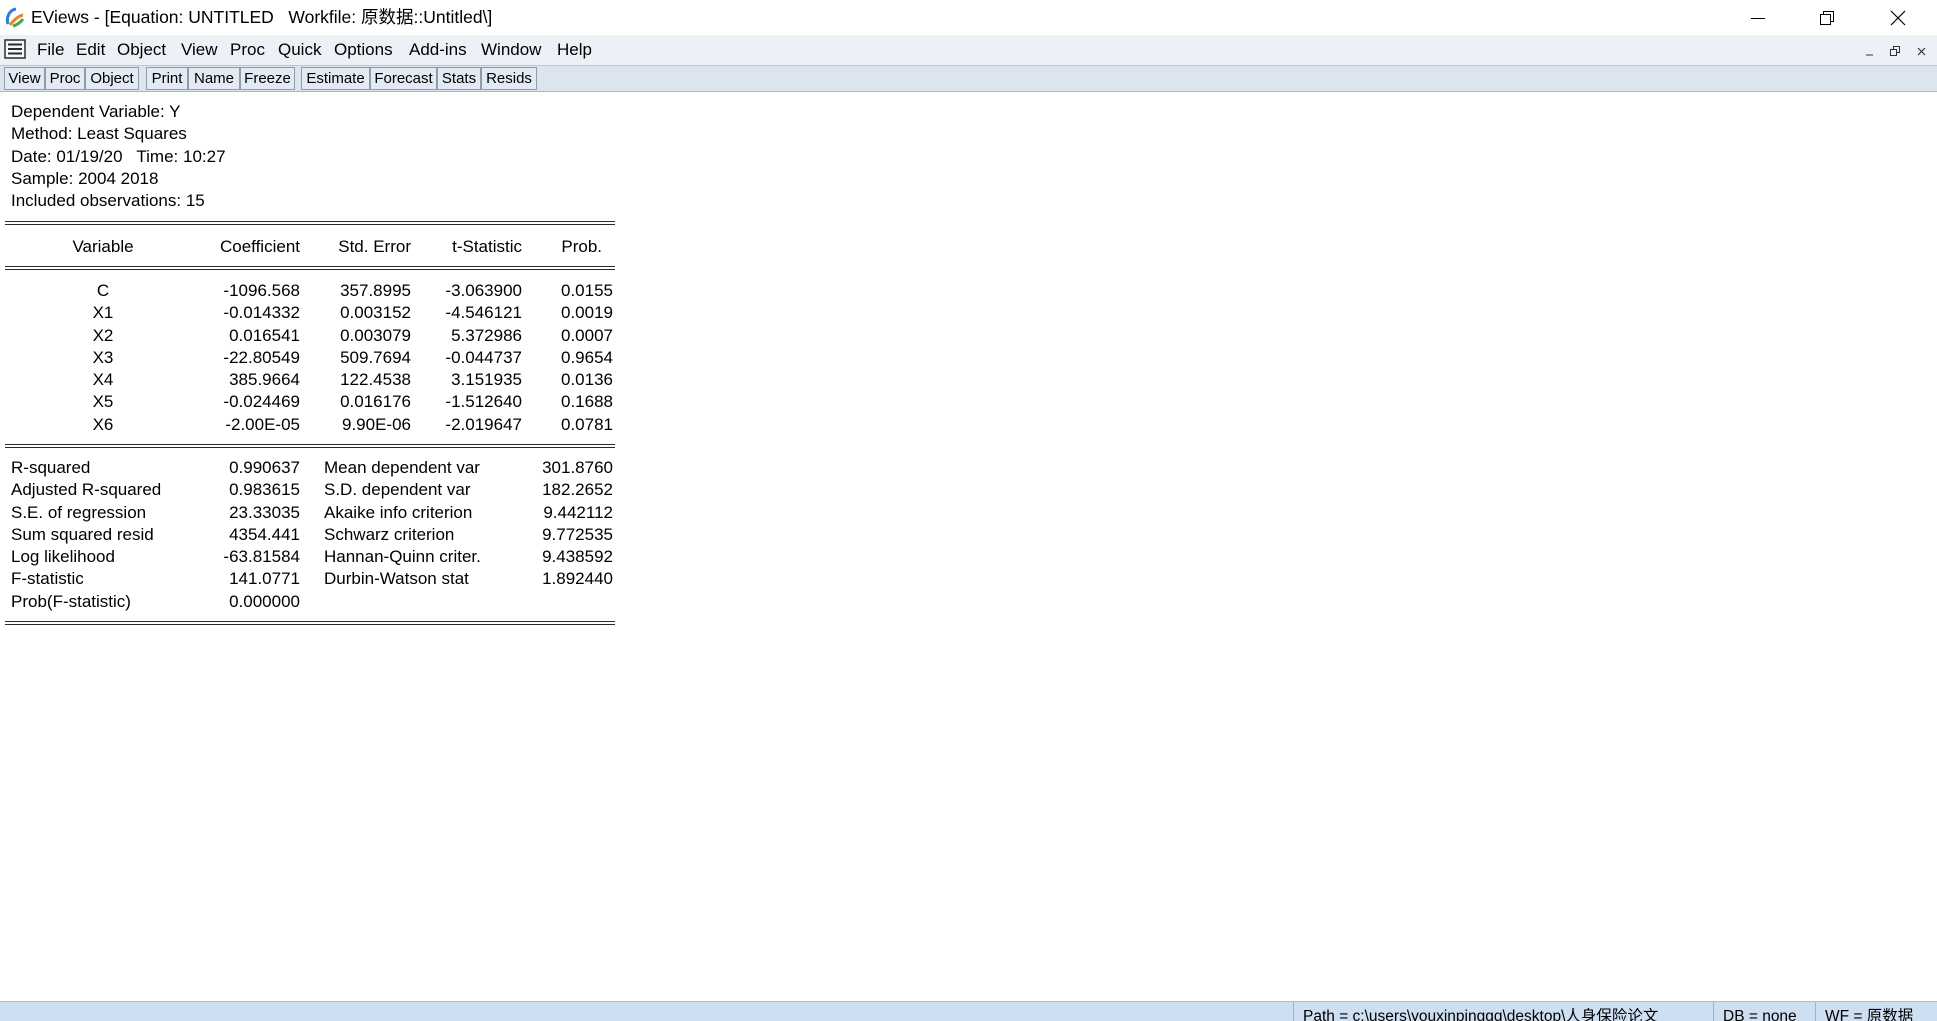 Image resolution: width=1937 pixels, height=1021 pixels. What do you see at coordinates (396, 579) in the screenshot?
I see `stat-label: Durbin-Watson stat` at bounding box center [396, 579].